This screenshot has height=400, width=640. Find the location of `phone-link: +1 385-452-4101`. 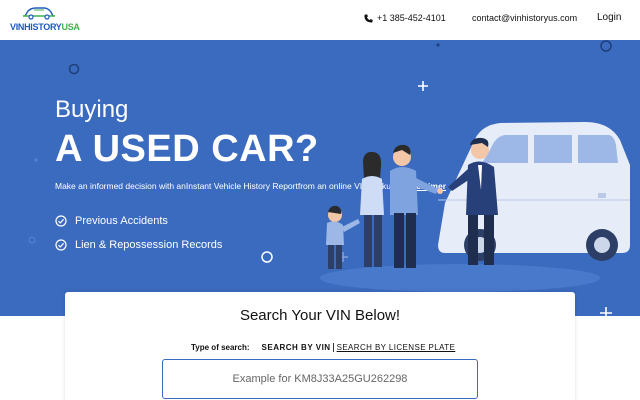

phone-link: +1 385-452-4101 is located at coordinates (405, 18).